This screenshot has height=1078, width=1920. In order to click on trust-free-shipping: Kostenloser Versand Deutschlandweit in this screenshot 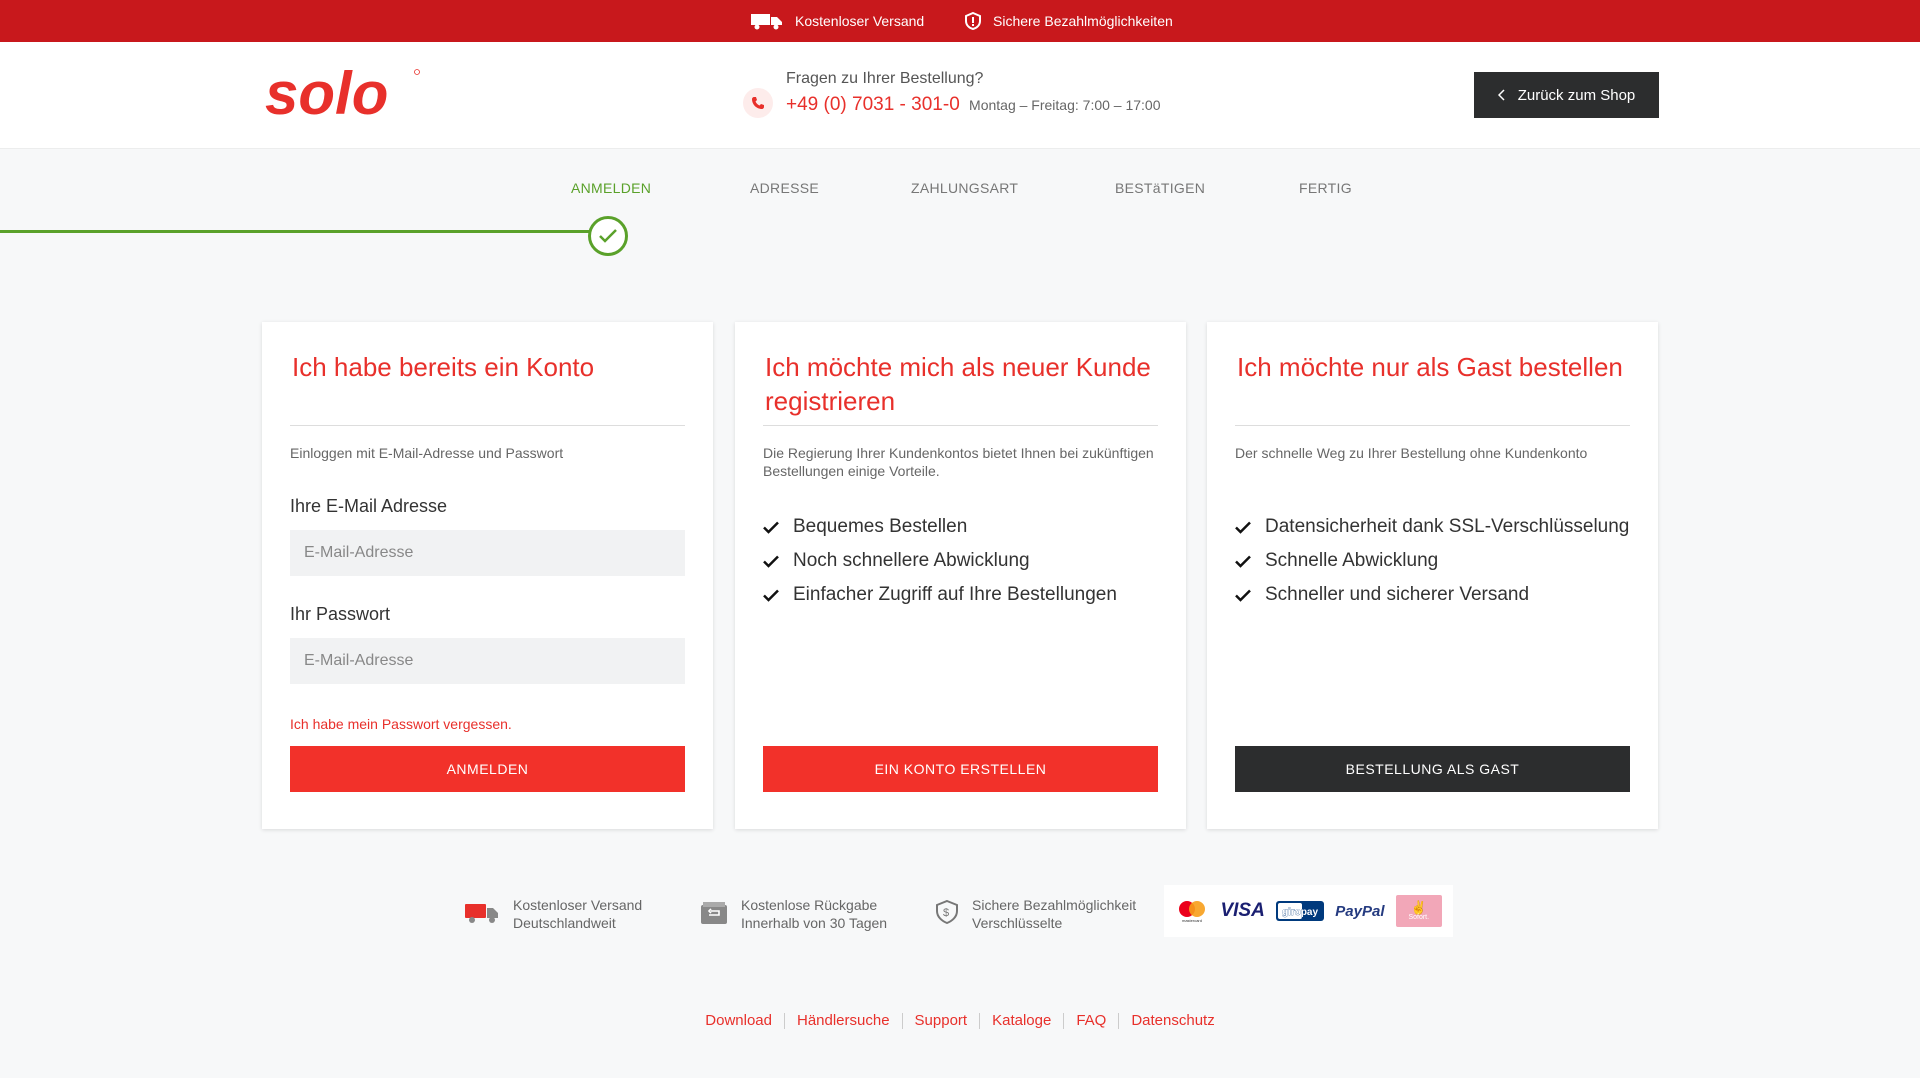, I will do `click(553, 914)`.